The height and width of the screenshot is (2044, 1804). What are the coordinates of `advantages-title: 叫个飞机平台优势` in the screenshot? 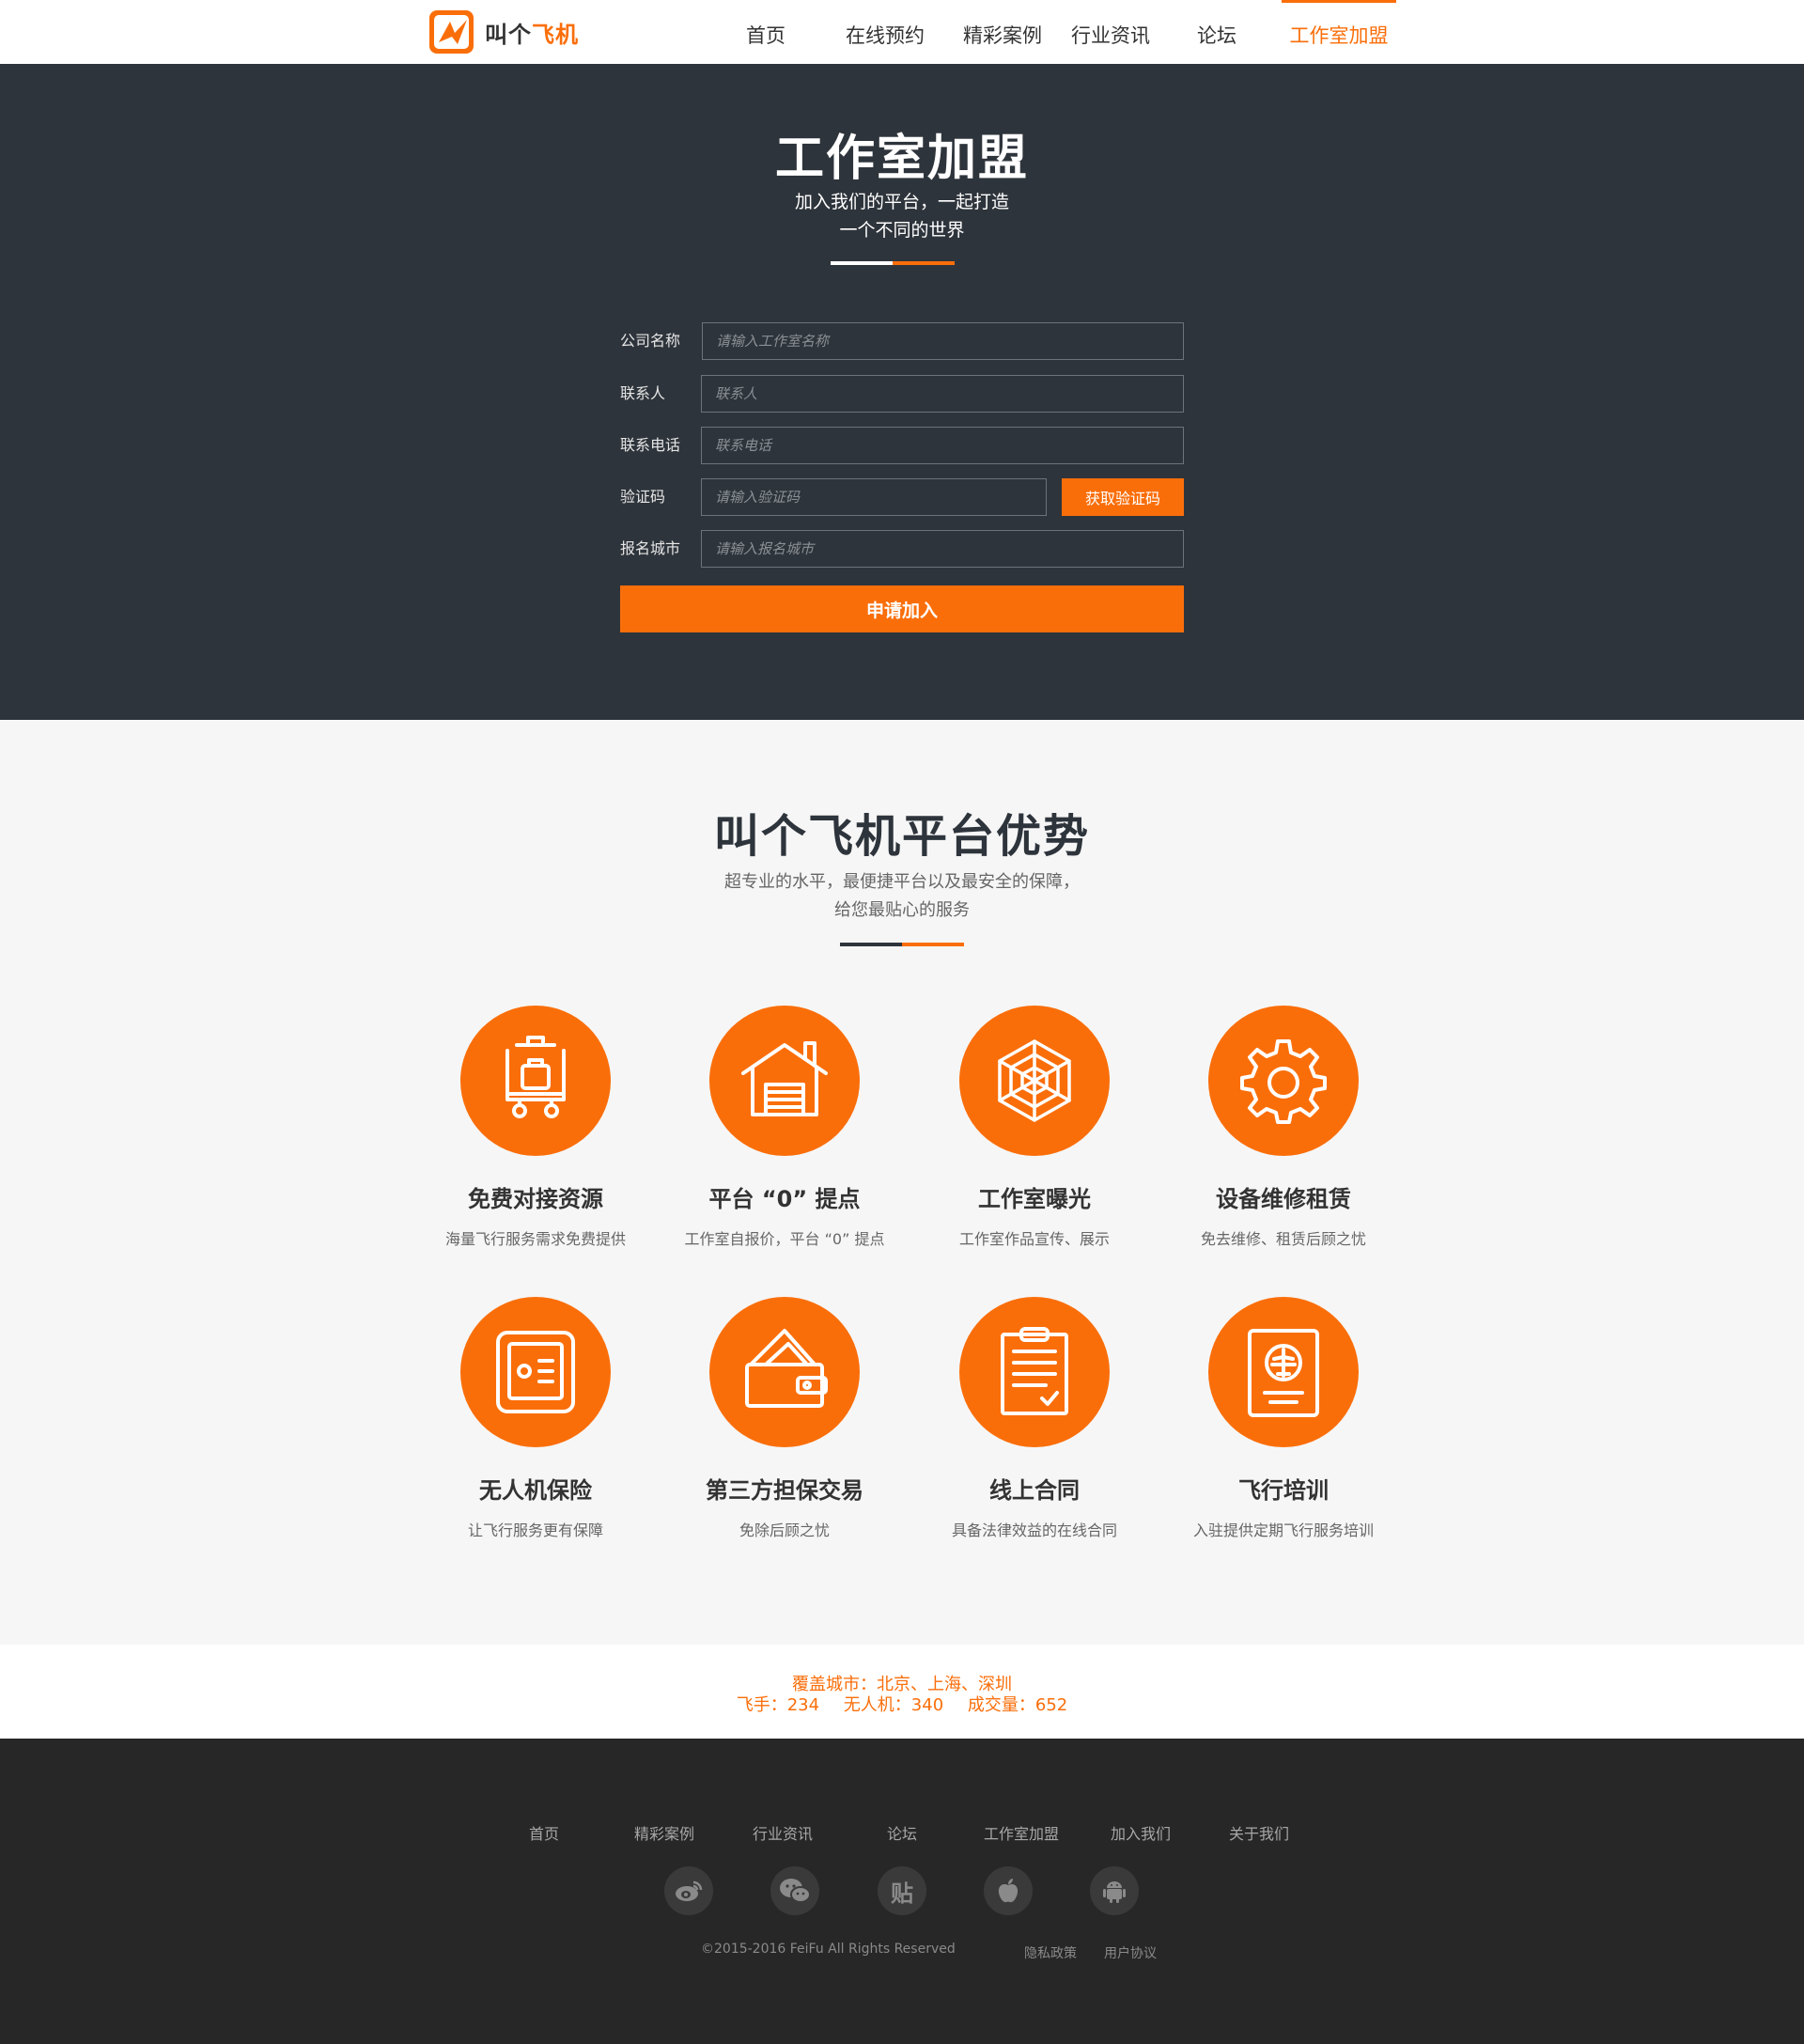 It's located at (901, 836).